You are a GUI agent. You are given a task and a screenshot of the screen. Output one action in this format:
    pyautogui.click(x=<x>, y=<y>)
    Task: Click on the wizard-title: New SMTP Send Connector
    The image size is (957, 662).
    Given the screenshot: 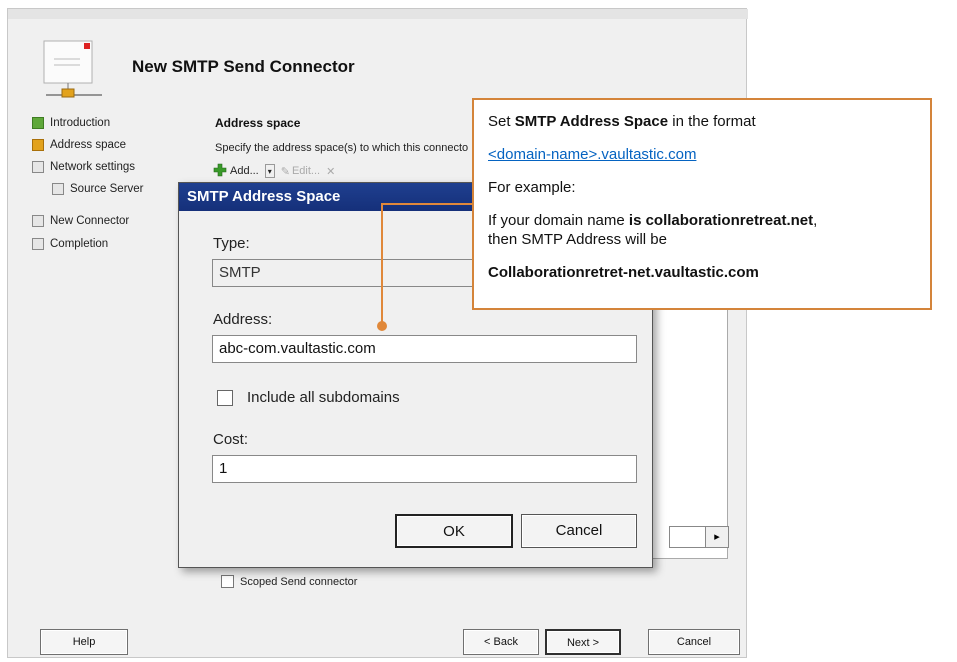 What is the action you would take?
    pyautogui.click(x=243, y=66)
    